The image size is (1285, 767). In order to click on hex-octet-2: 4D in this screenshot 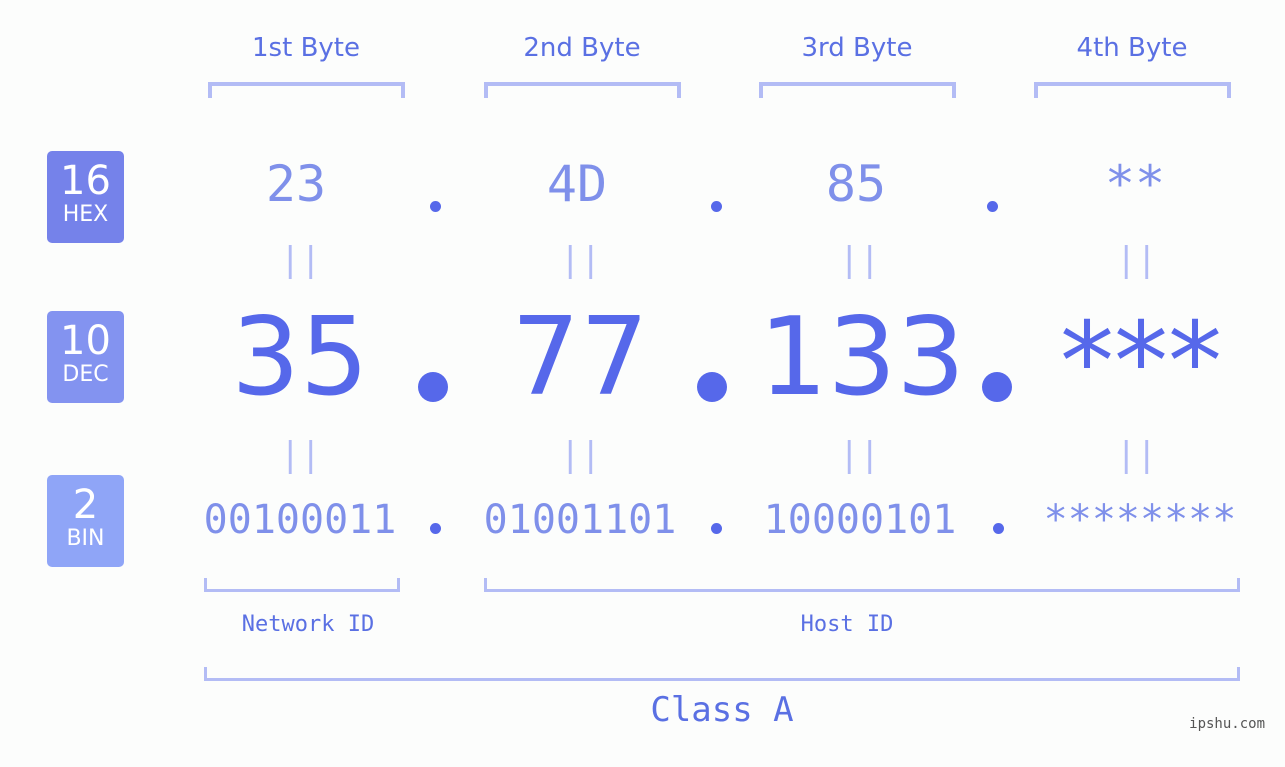, I will do `click(577, 184)`.